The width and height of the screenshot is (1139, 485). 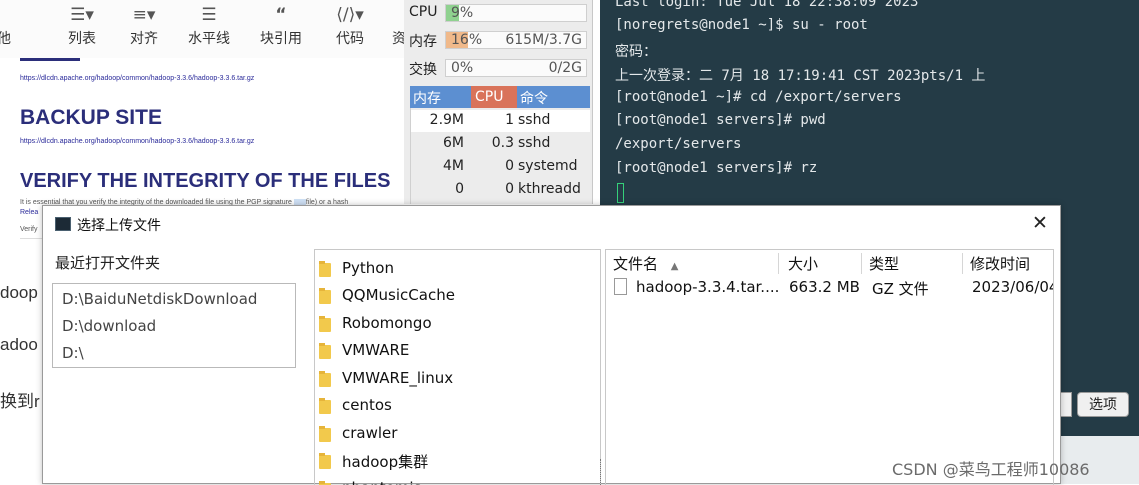 I want to click on quote-icon: “, so click(x=281, y=15).